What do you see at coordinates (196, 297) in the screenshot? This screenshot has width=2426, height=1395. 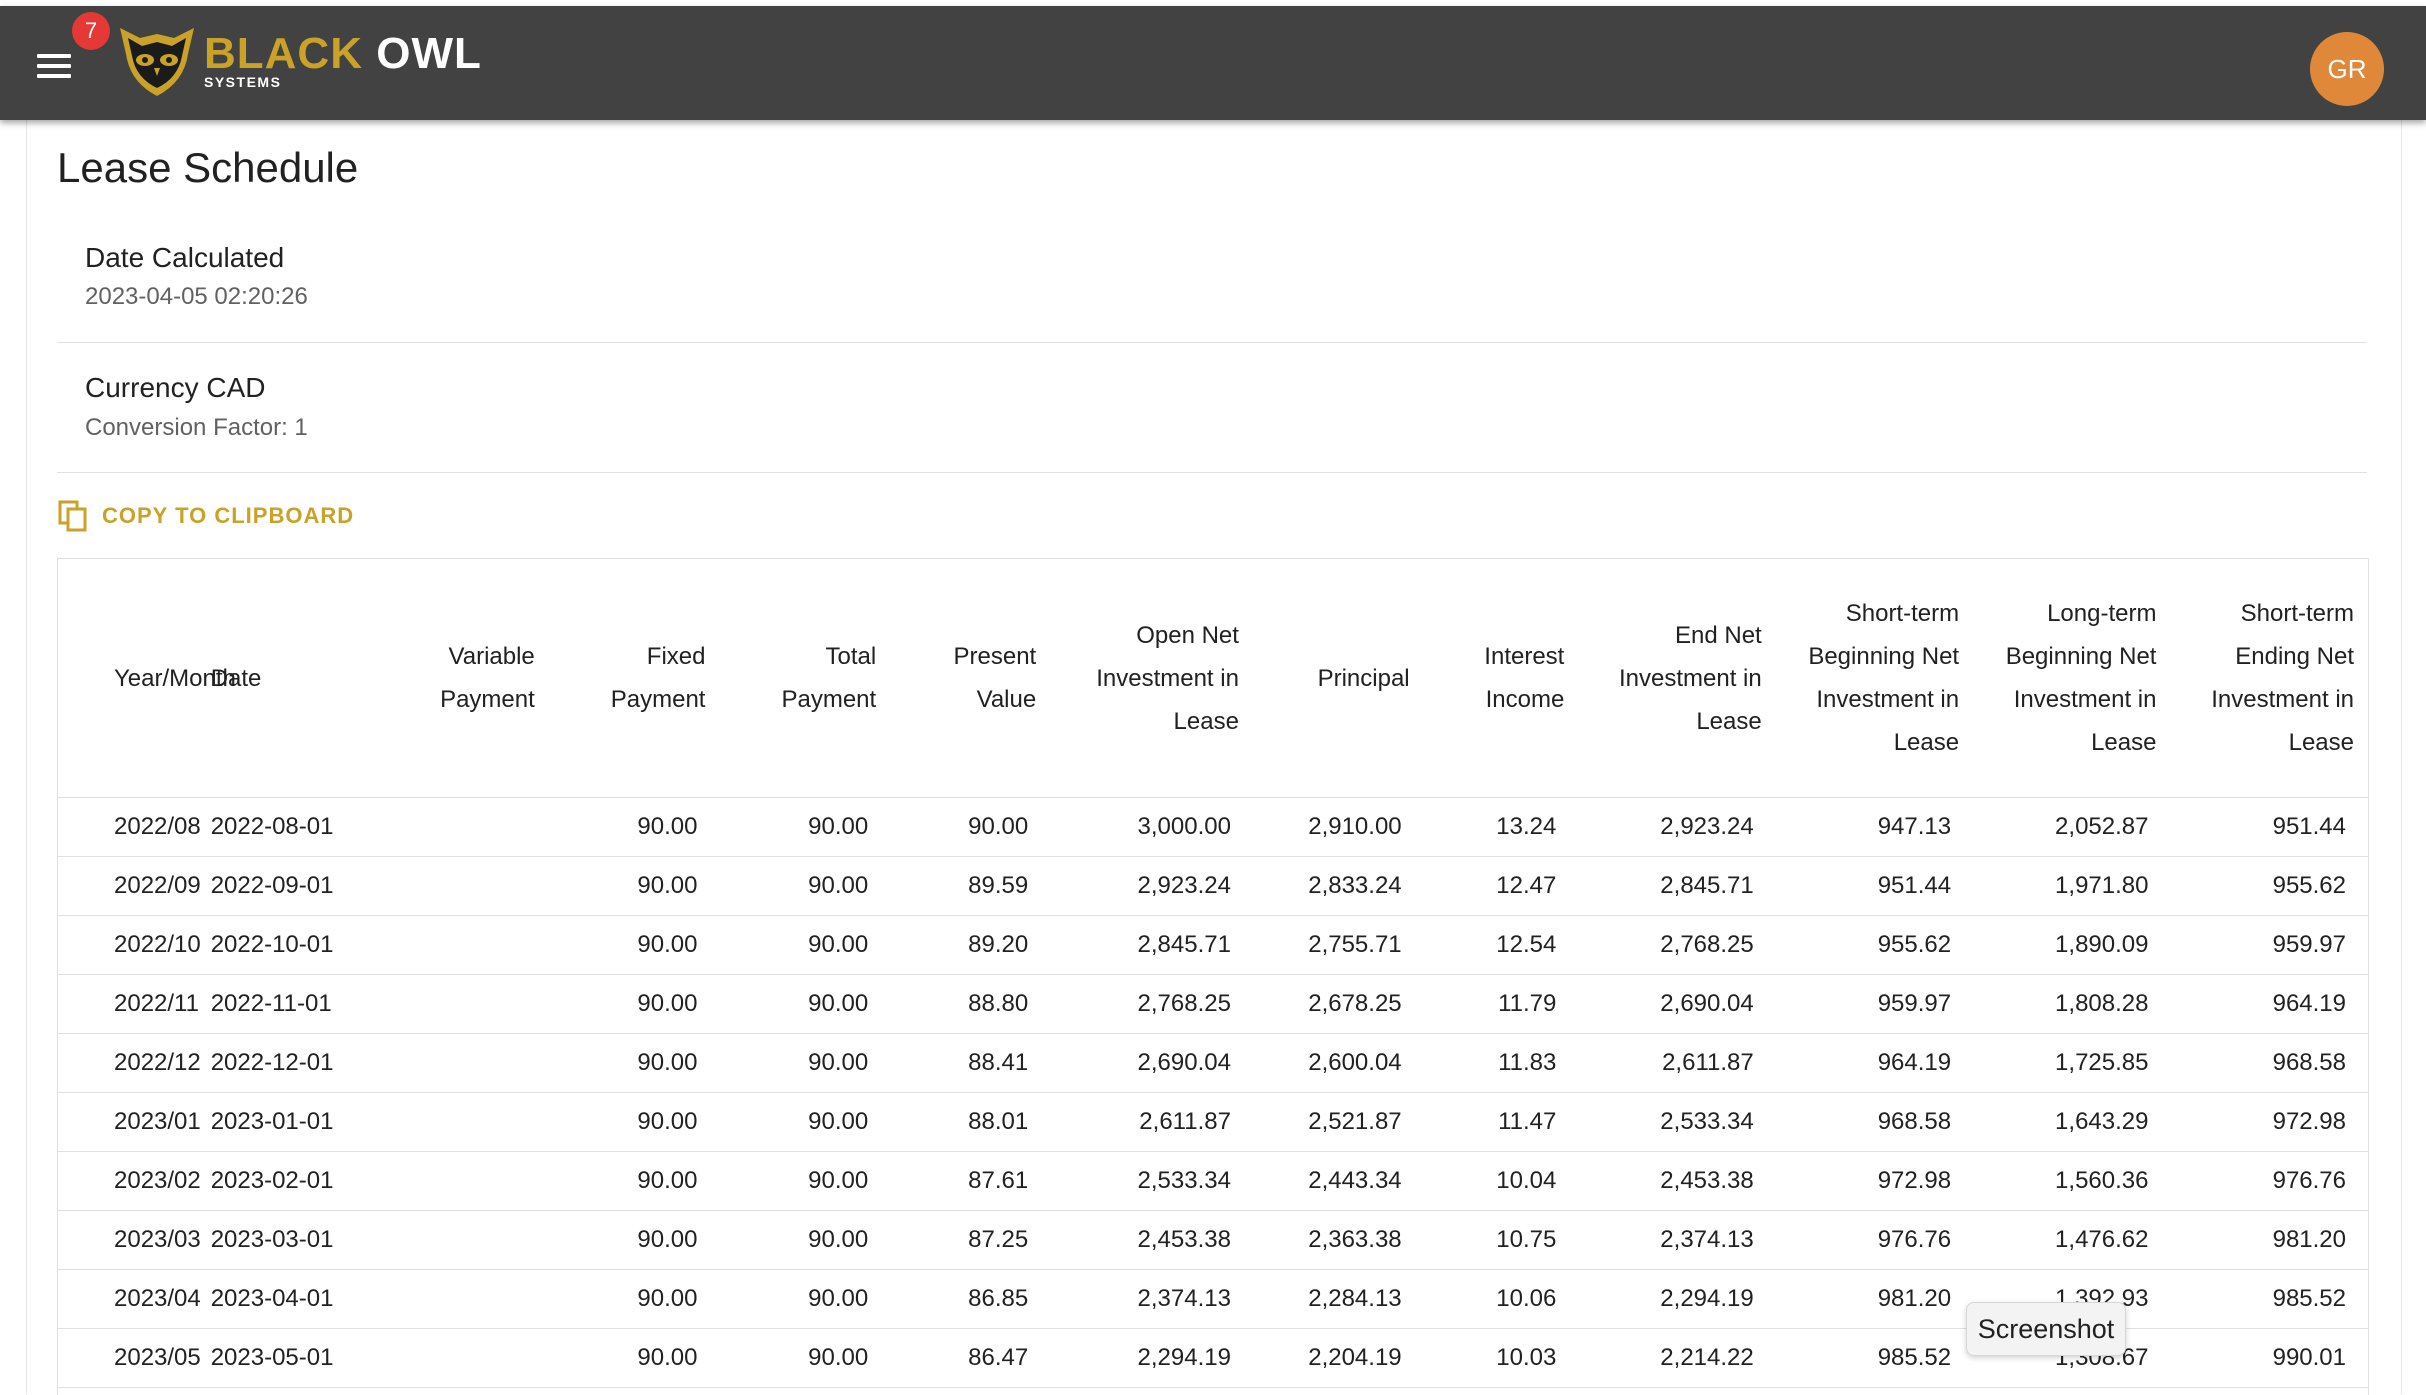 I see `date-calculated-value: 2023-04-05 02:20:26` at bounding box center [196, 297].